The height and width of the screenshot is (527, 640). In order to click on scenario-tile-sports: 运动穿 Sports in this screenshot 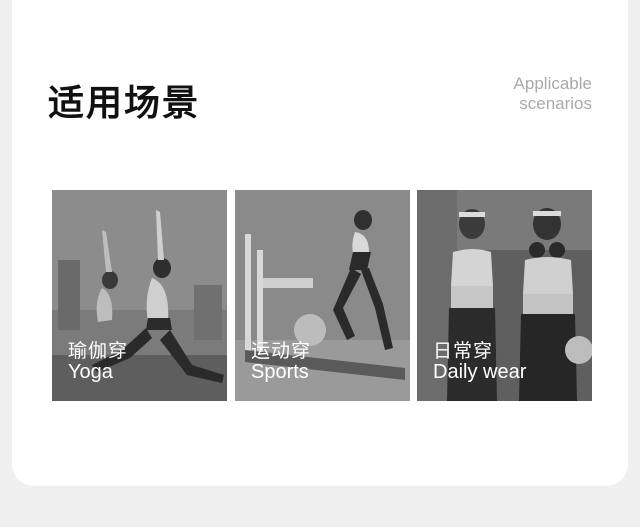, I will do `click(322, 295)`.